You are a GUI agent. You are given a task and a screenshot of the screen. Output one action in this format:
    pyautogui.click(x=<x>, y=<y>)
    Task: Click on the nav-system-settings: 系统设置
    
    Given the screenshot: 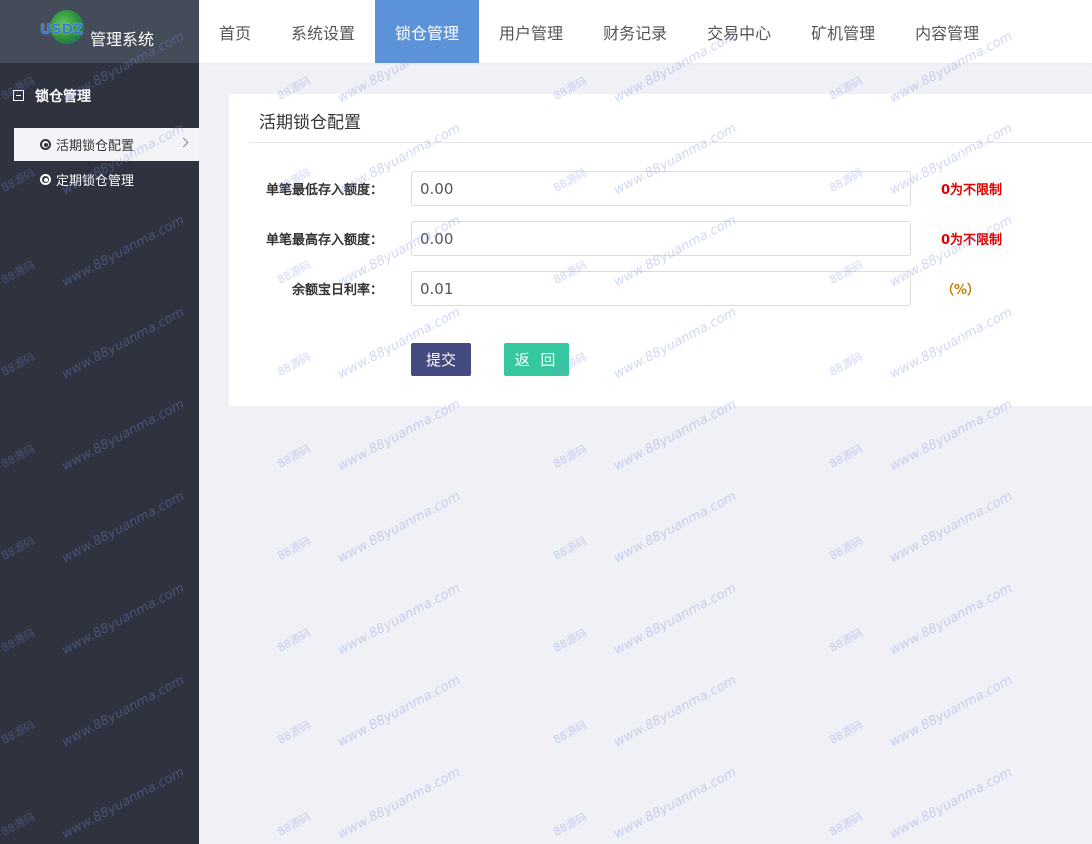 What is the action you would take?
    pyautogui.click(x=323, y=31)
    